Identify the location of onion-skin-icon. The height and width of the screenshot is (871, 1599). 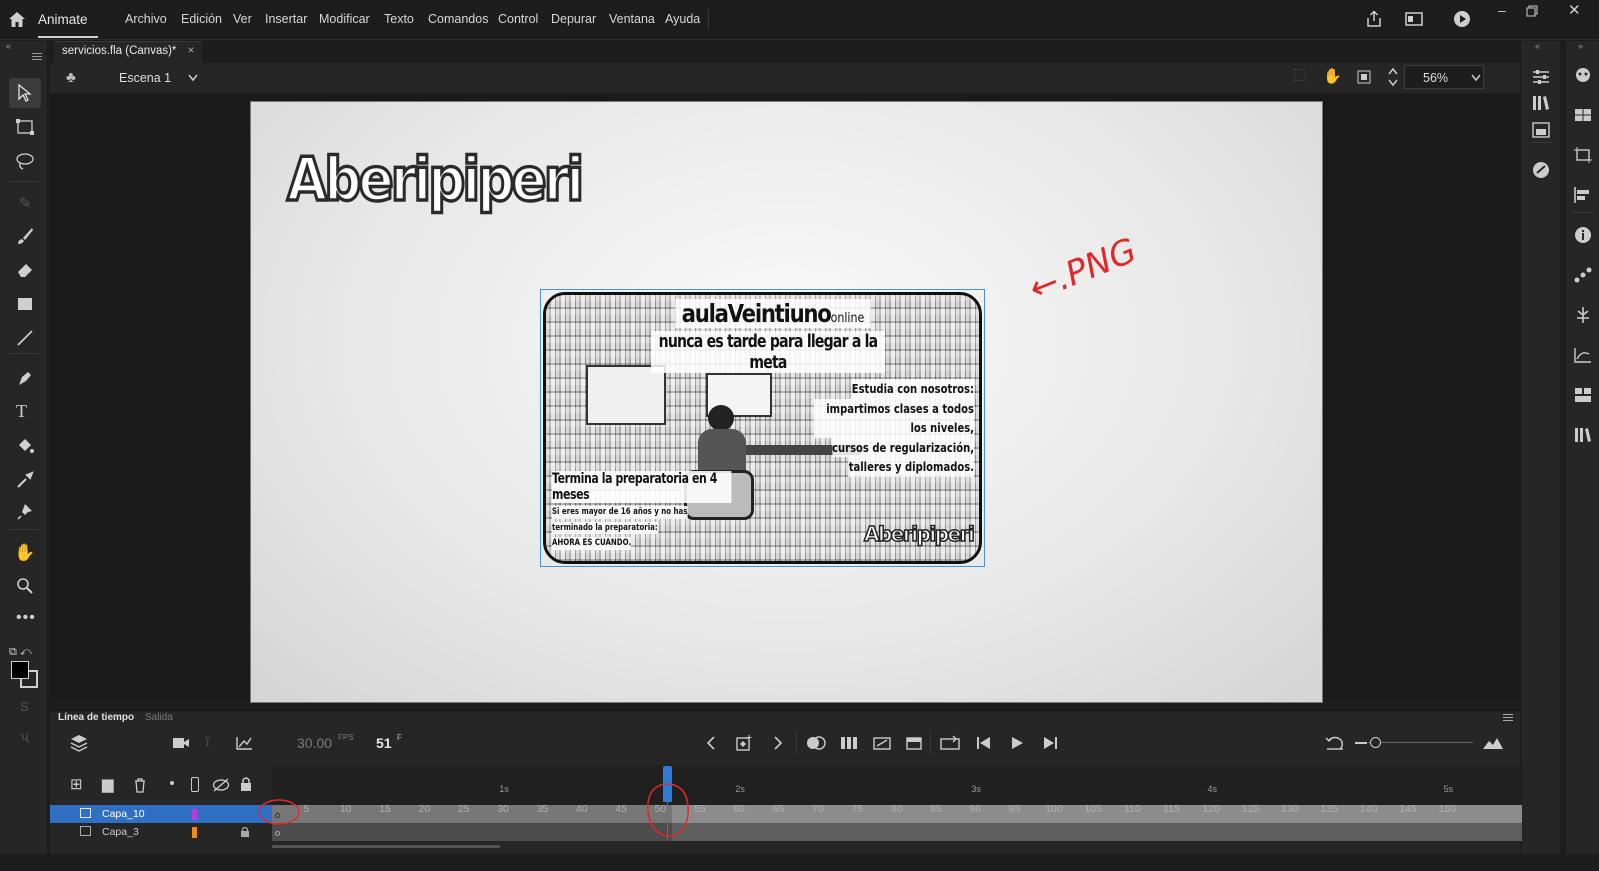
(816, 743).